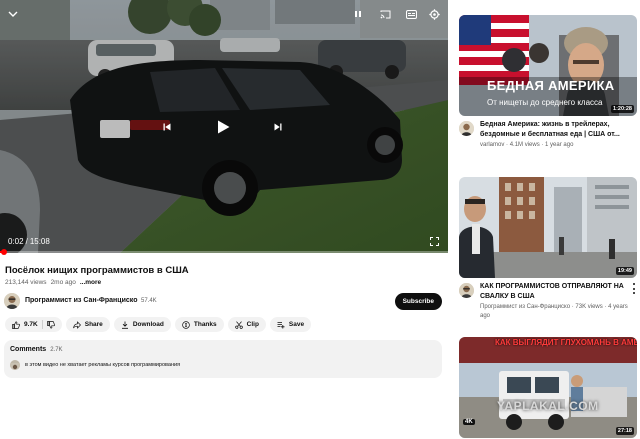 Image resolution: width=640 pixels, height=439 pixels. What do you see at coordinates (125, 325) in the screenshot?
I see `download-icon` at bounding box center [125, 325].